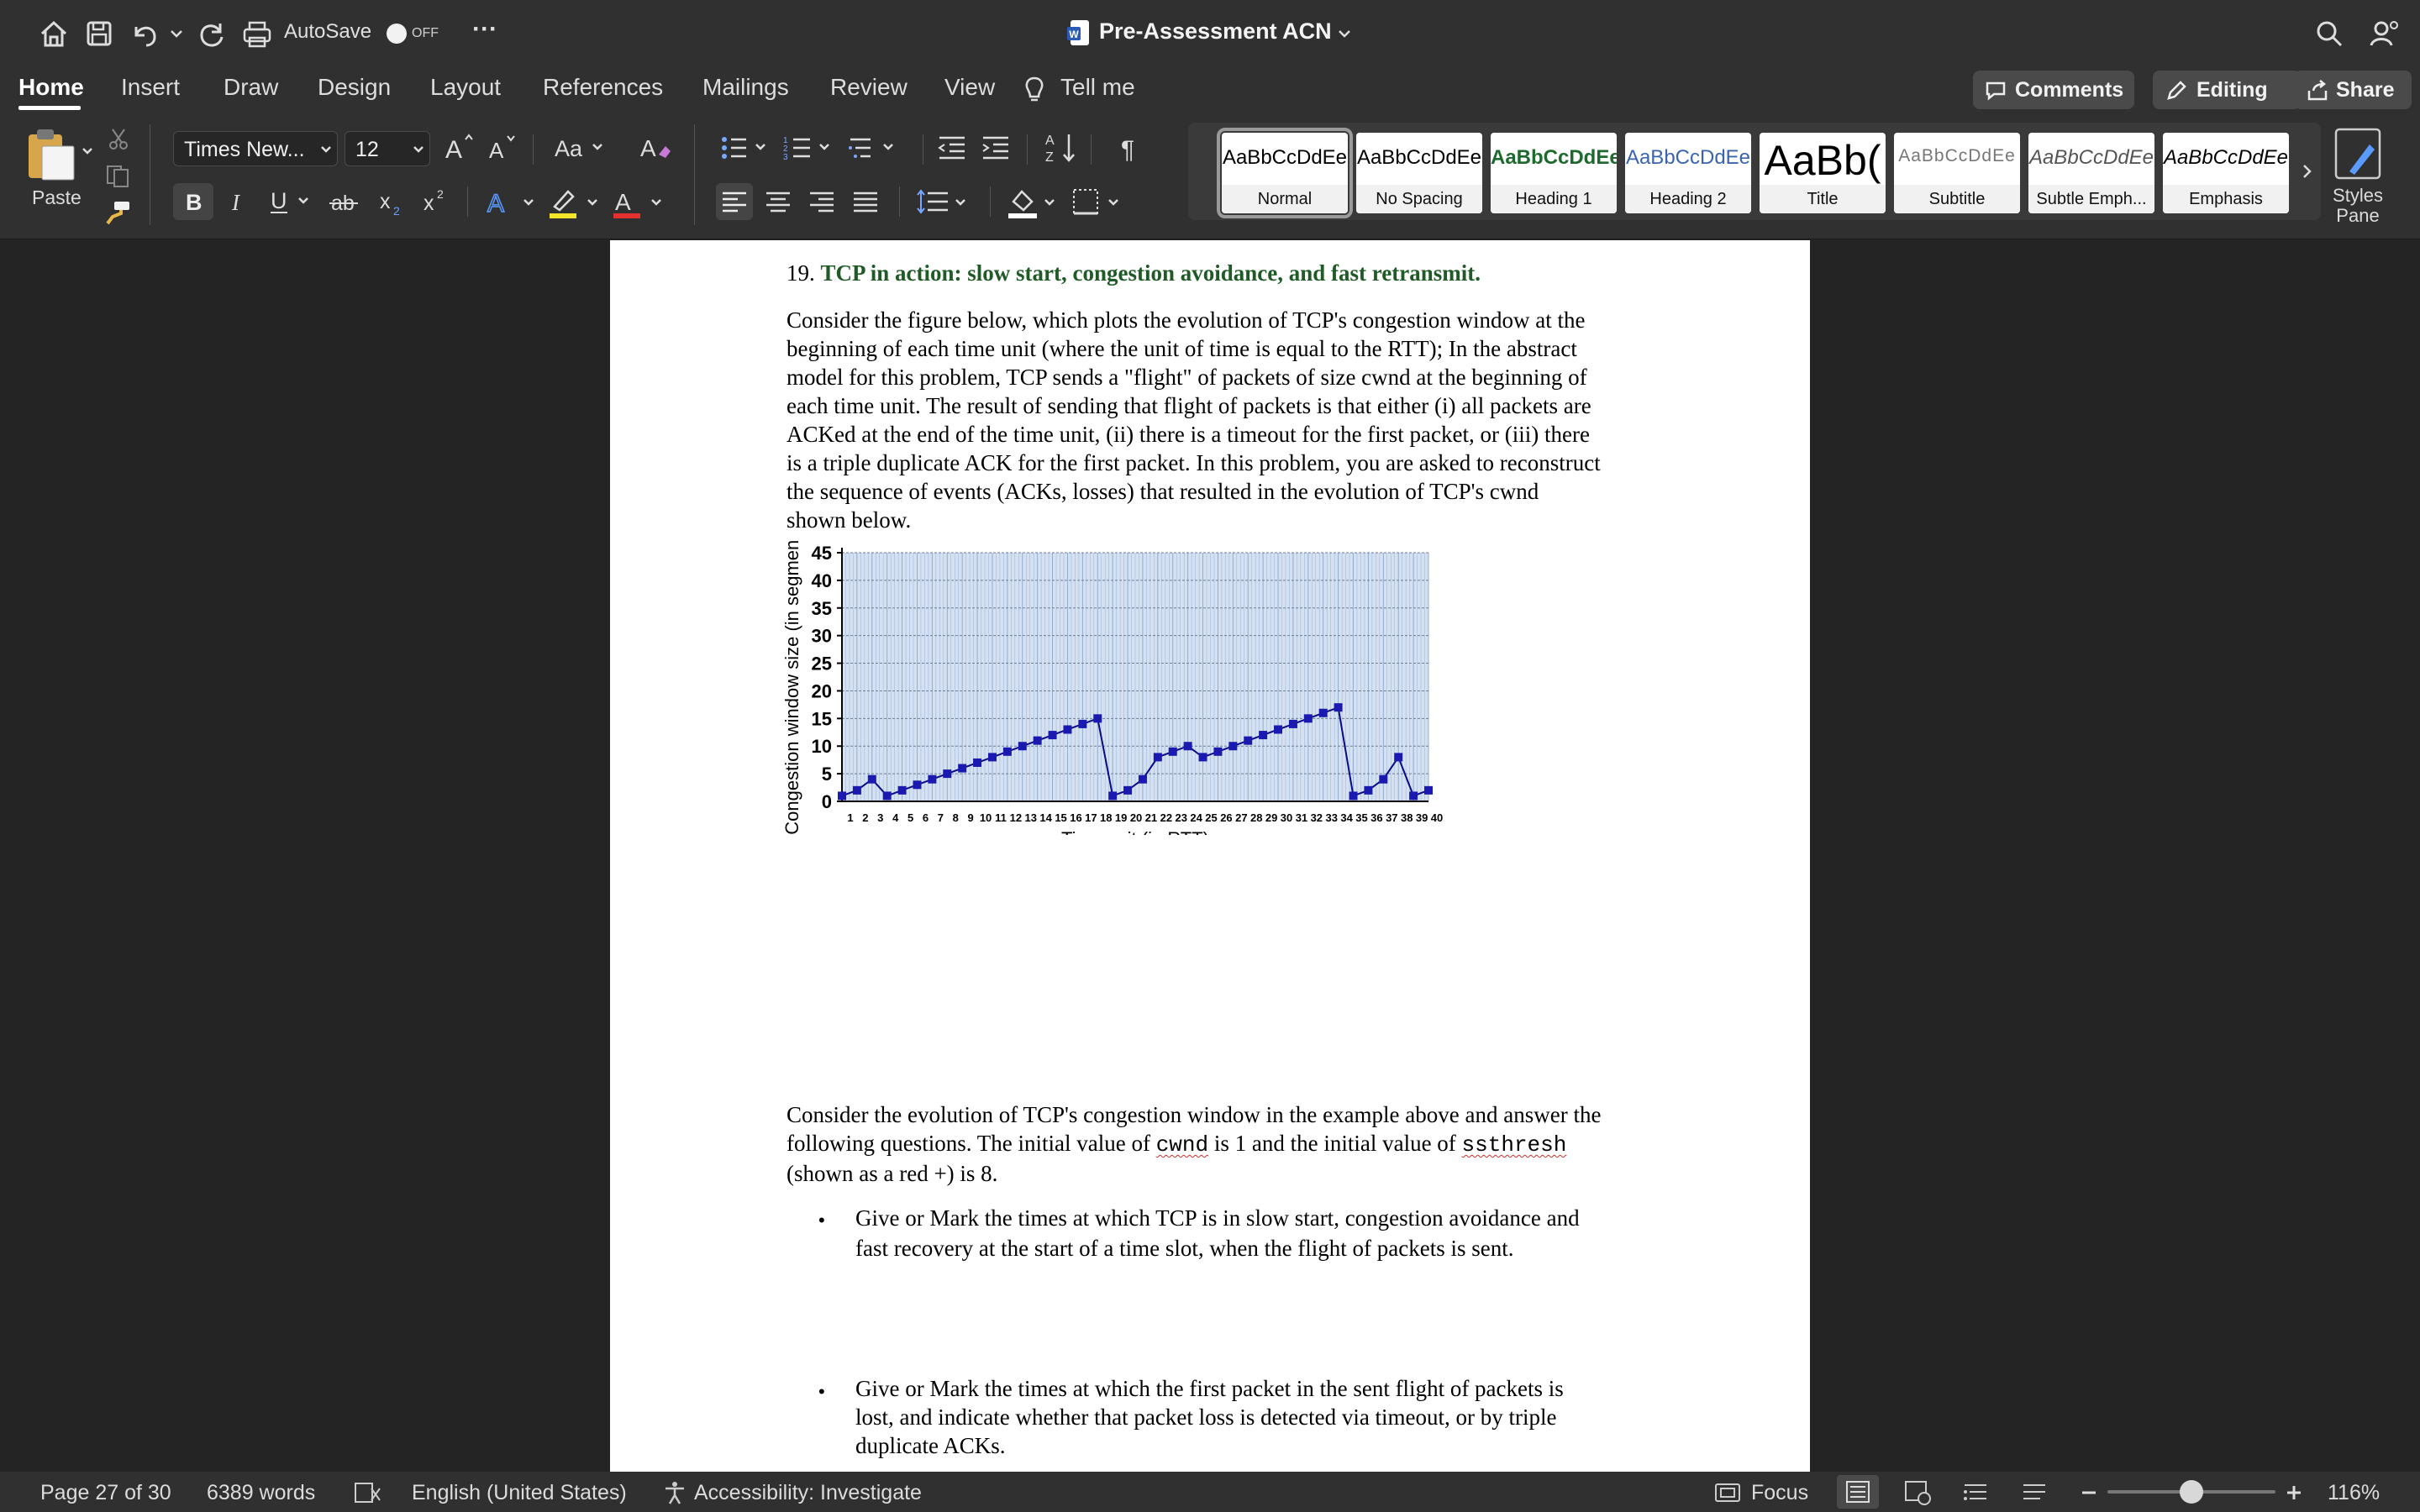 This screenshot has width=2420, height=1512. I want to click on tab-insert: Insert, so click(150, 87).